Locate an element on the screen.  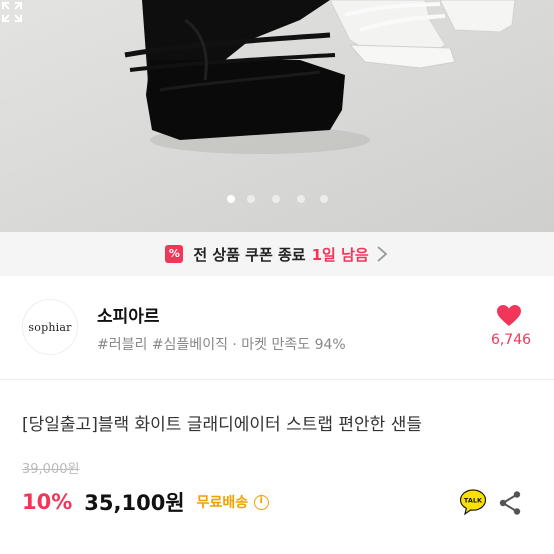
coupon-text: 전 상품 쿠폰 종료 is located at coordinates (249, 254).